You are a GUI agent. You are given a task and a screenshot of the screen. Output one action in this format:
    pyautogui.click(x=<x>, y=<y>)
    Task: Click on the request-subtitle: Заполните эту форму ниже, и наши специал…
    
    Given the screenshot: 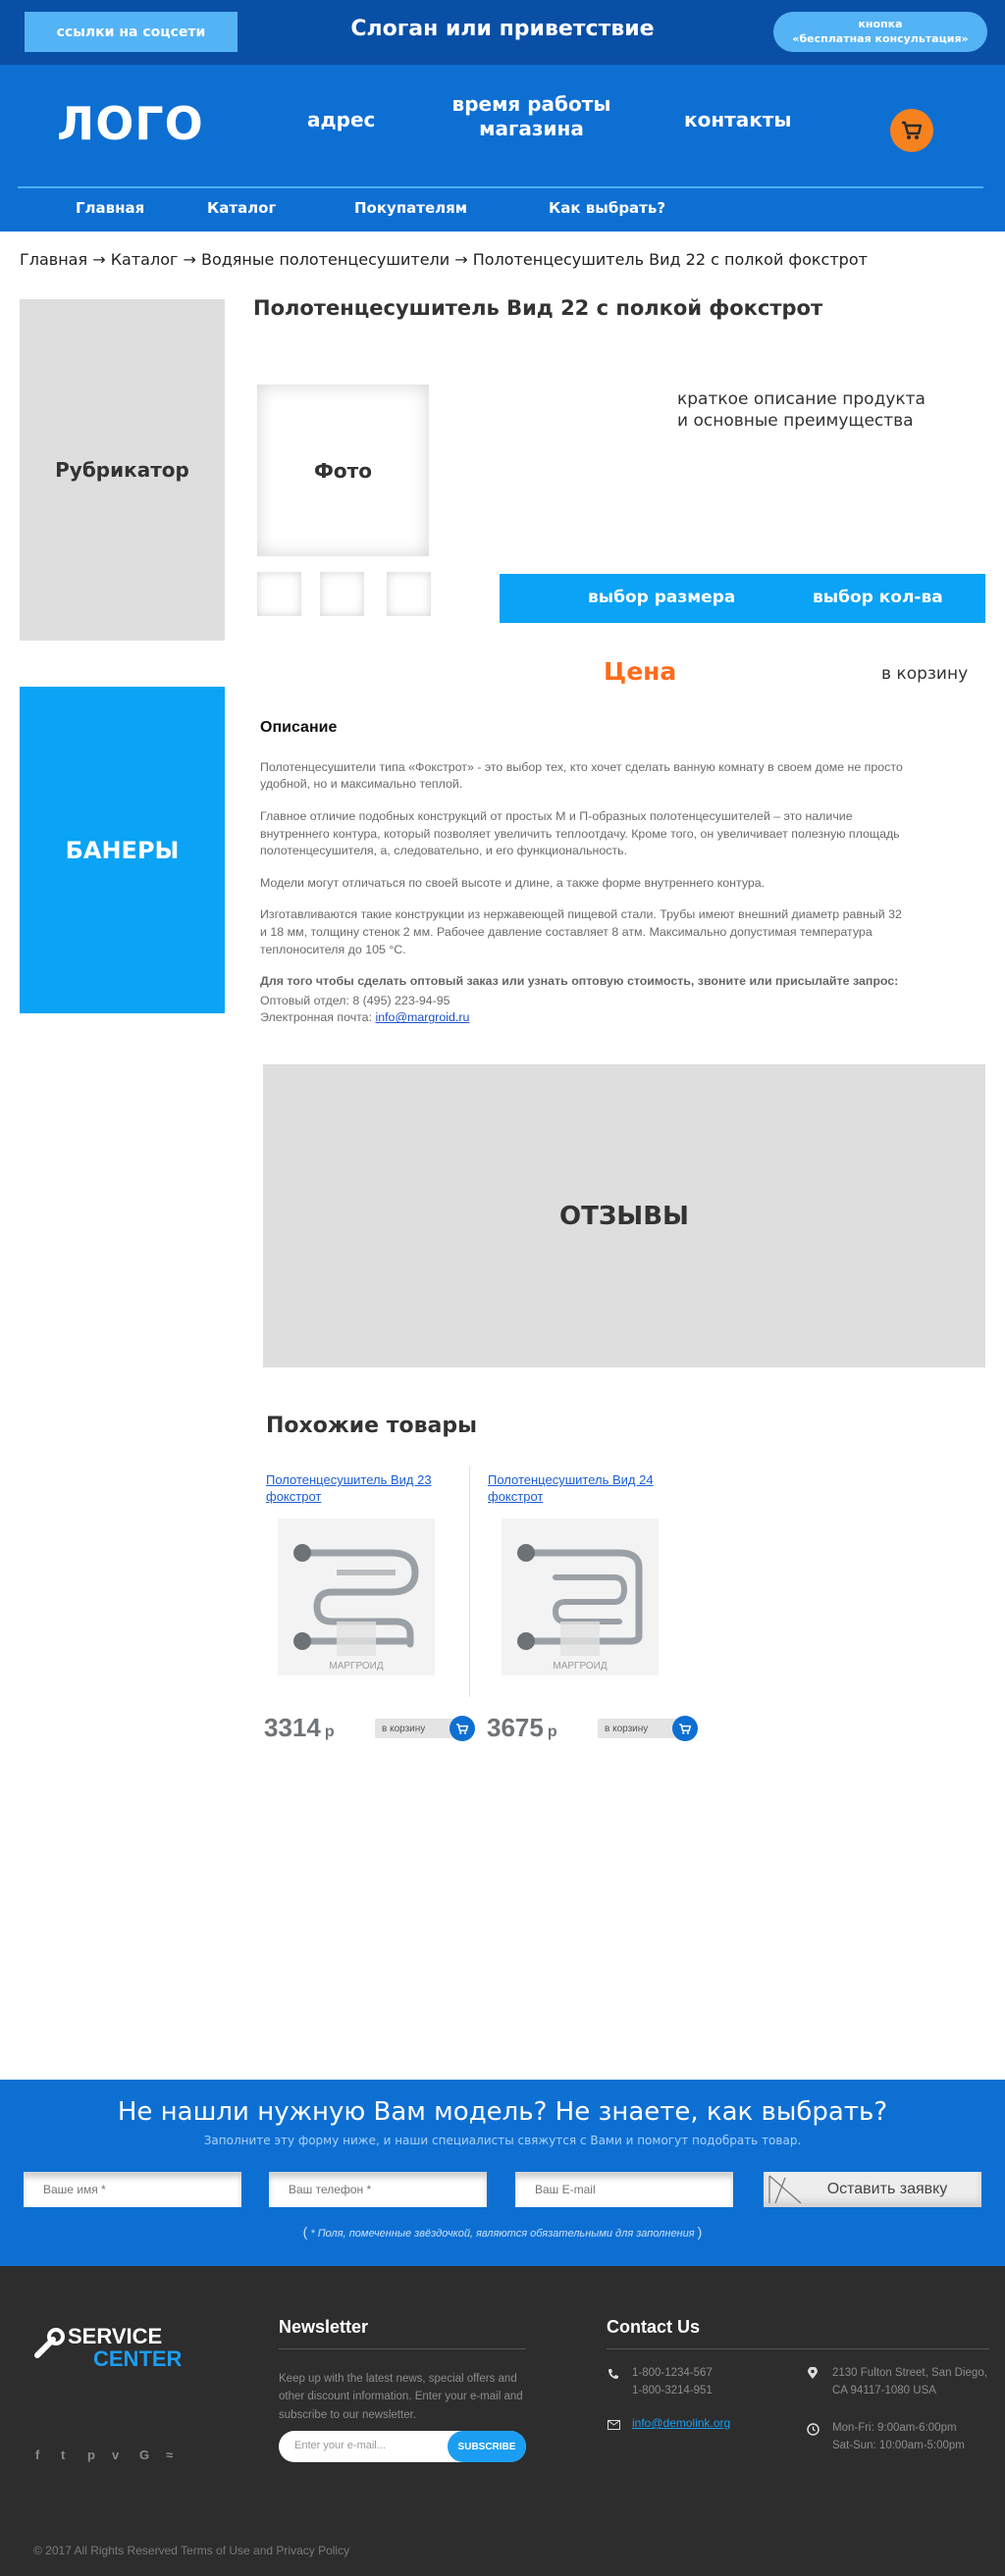 What is the action you would take?
    pyautogui.click(x=502, y=2140)
    